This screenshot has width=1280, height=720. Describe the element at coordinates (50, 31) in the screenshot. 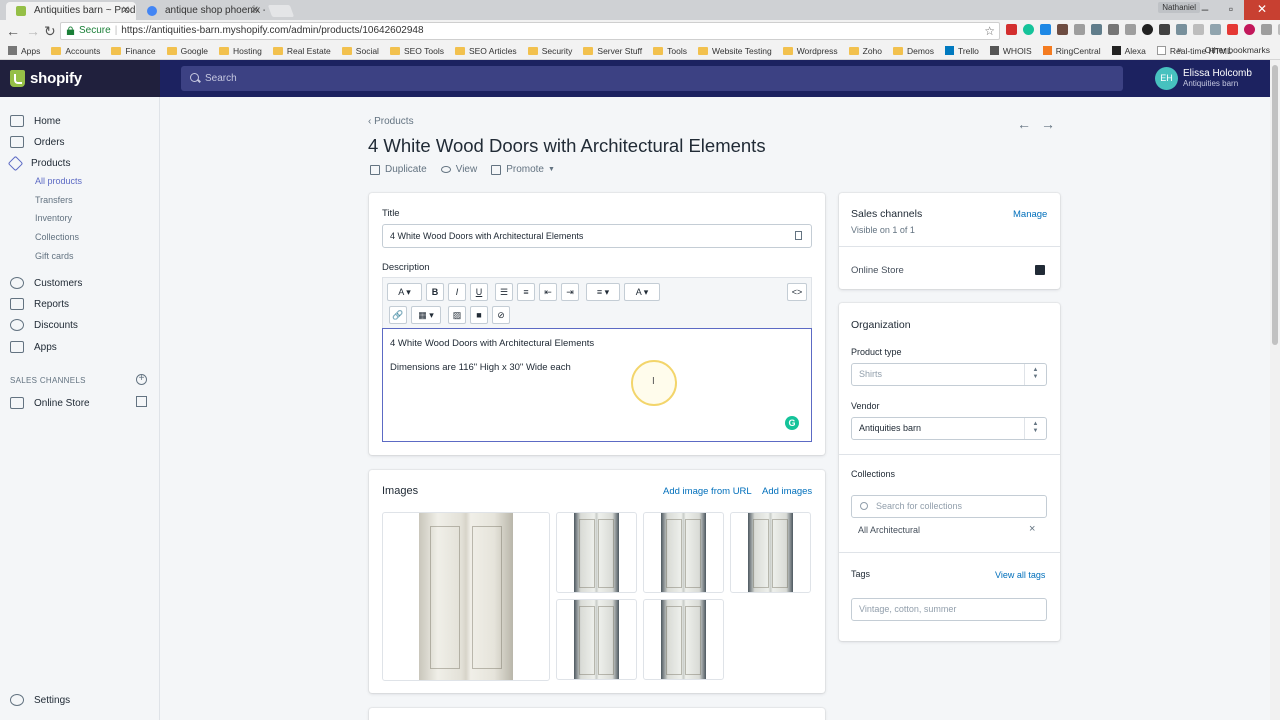

I see `reload-icon: ↻` at that location.